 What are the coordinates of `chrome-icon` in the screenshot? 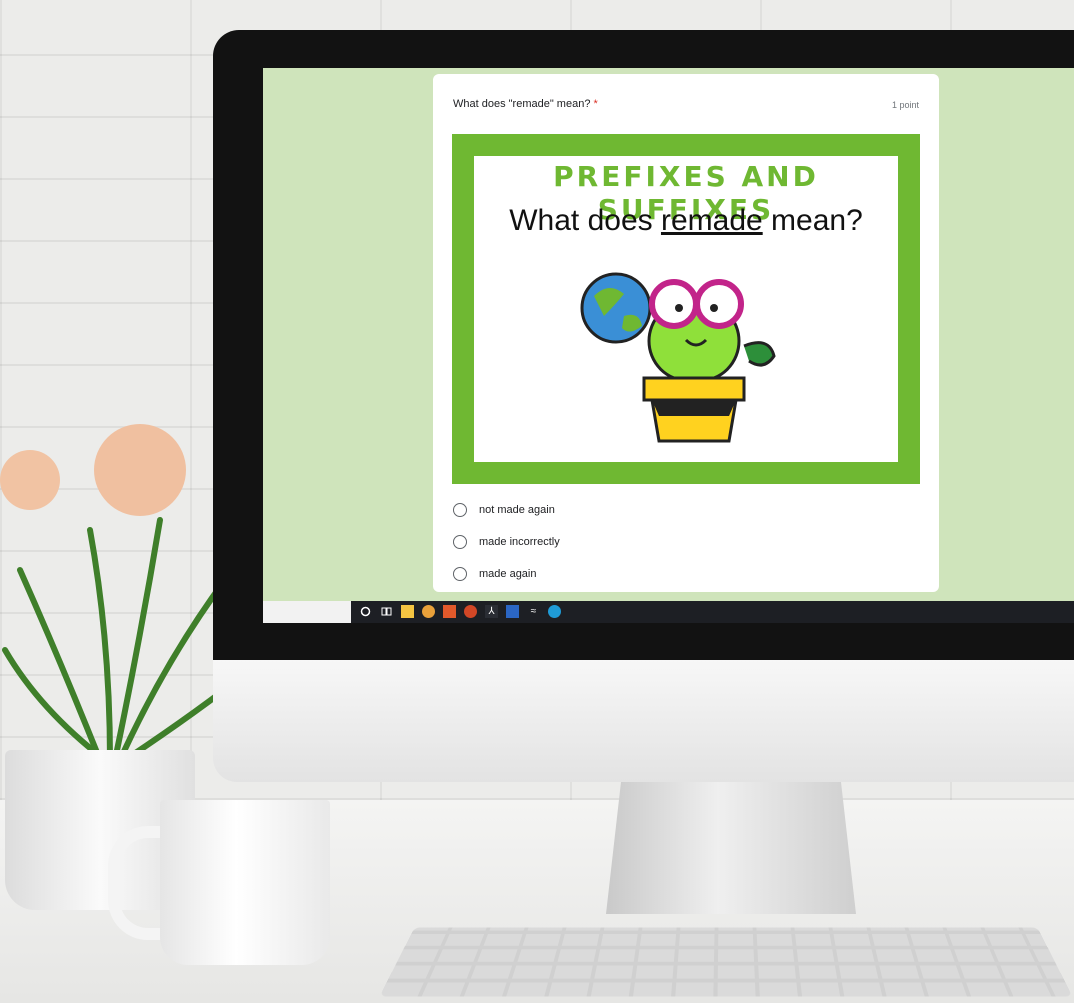 It's located at (428, 611).